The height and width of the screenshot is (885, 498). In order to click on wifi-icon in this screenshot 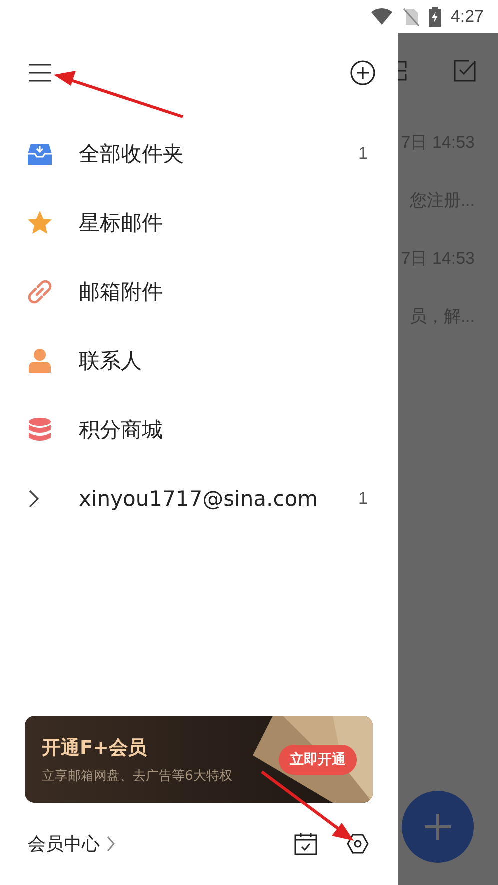, I will do `click(381, 16)`.